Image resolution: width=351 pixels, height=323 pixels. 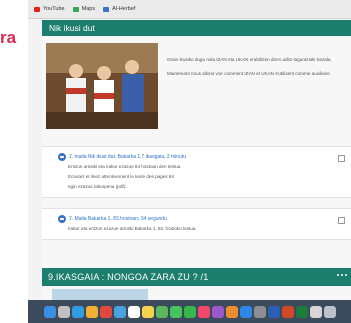 What do you see at coordinates (8, 37) in the screenshot?
I see `side-label: ra` at bounding box center [8, 37].